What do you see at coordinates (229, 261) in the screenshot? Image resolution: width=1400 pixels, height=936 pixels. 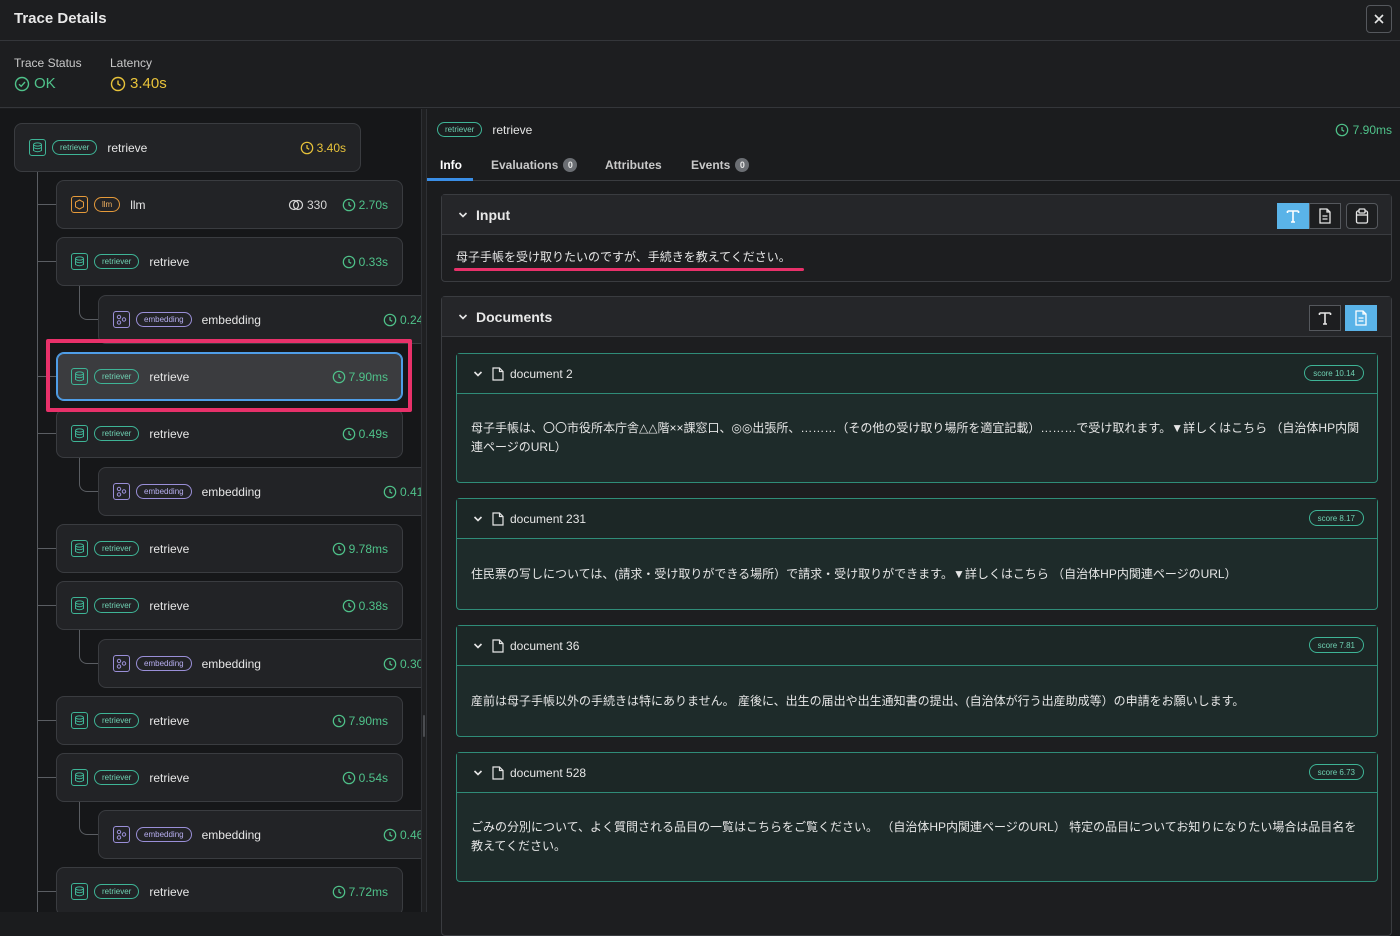 I see `span-retrieve: retriever retrieve 0.33s` at bounding box center [229, 261].